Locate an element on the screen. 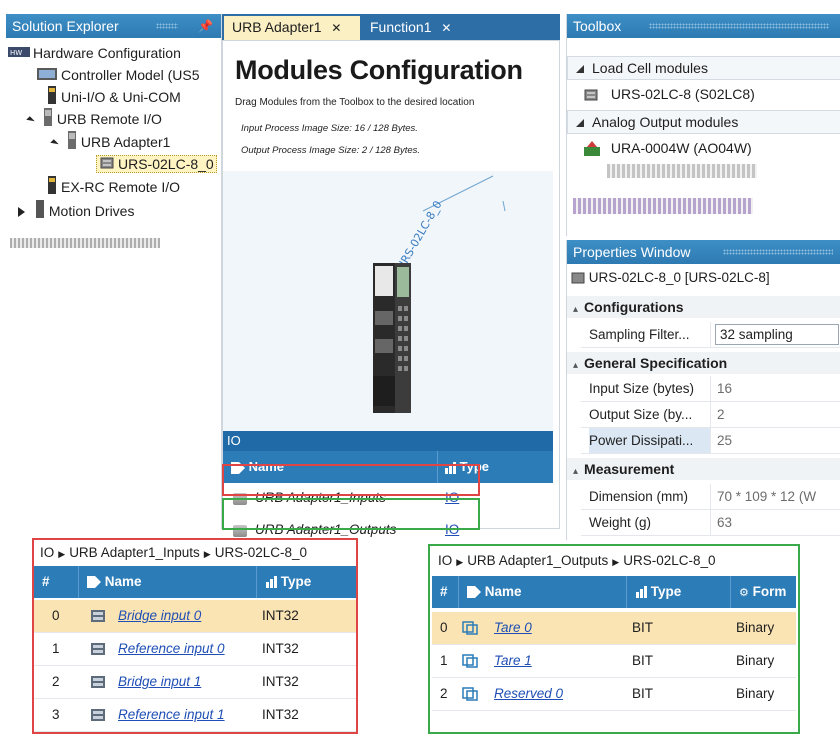  prop-dimension: Dimension (mm) 70 * 109 * 12 (W is located at coordinates (710, 497).